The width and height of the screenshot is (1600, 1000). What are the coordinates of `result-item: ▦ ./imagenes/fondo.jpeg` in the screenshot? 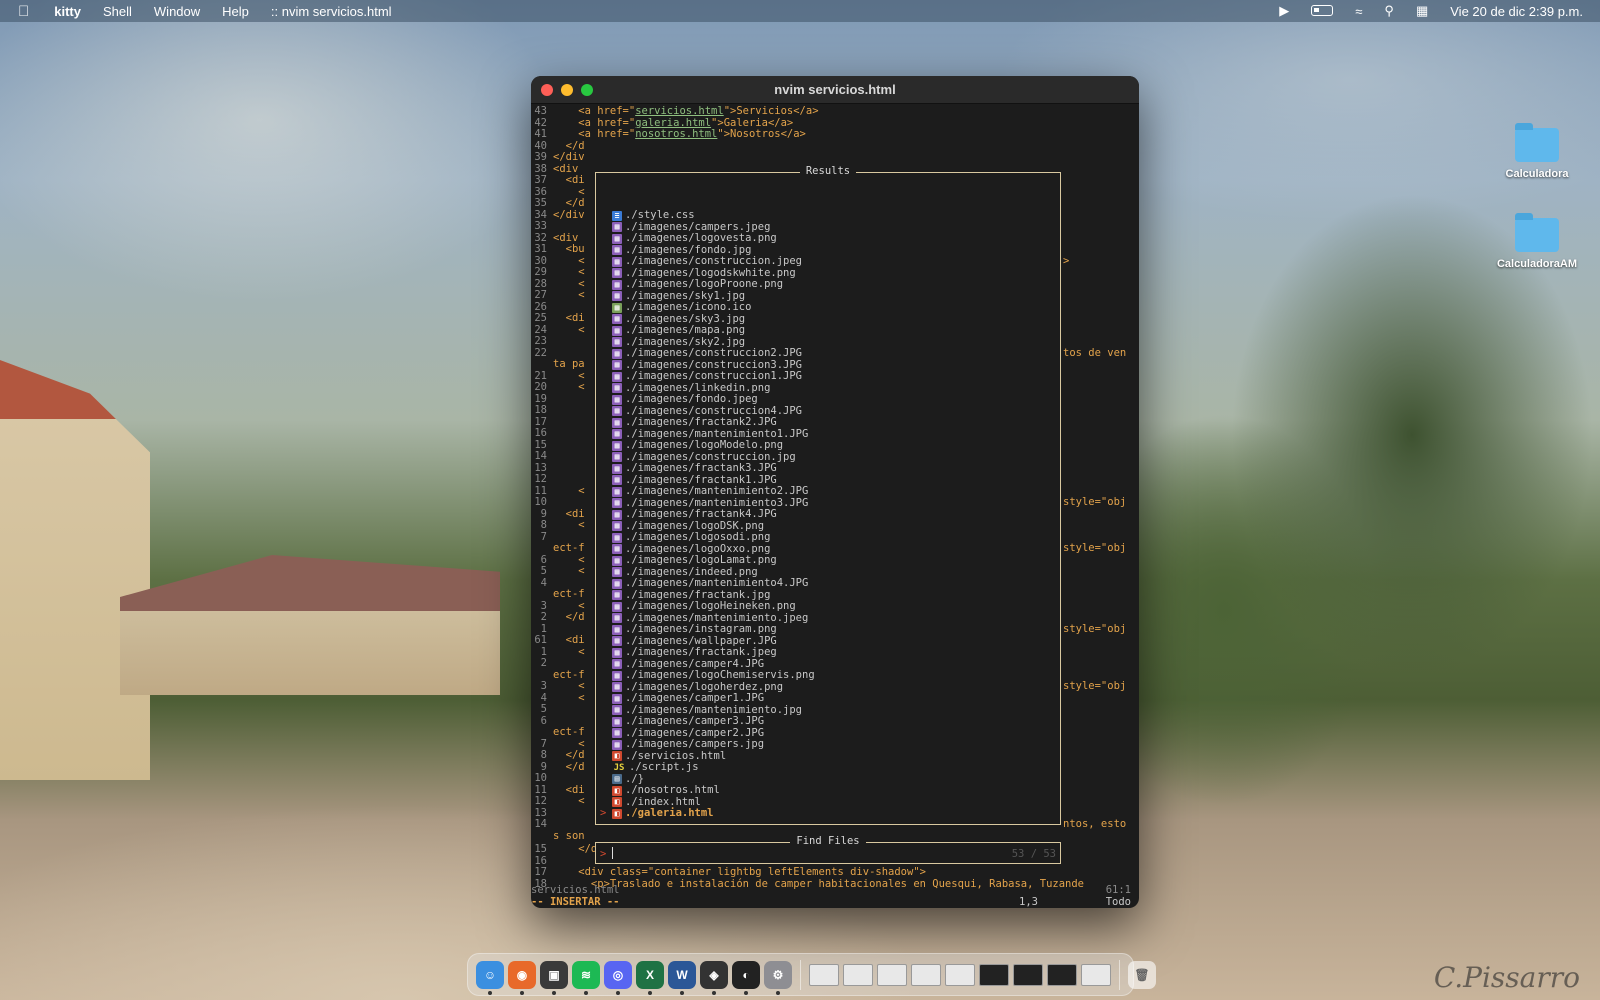 It's located at (713, 399).